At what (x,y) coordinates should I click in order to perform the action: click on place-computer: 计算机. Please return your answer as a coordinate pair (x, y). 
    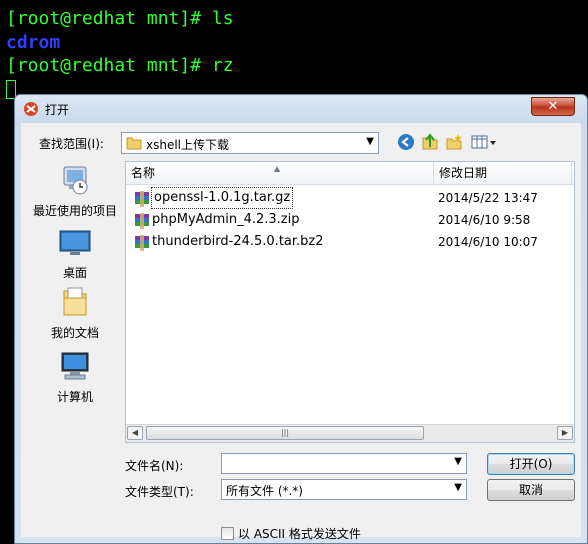
    Looking at the image, I should click on (75, 377).